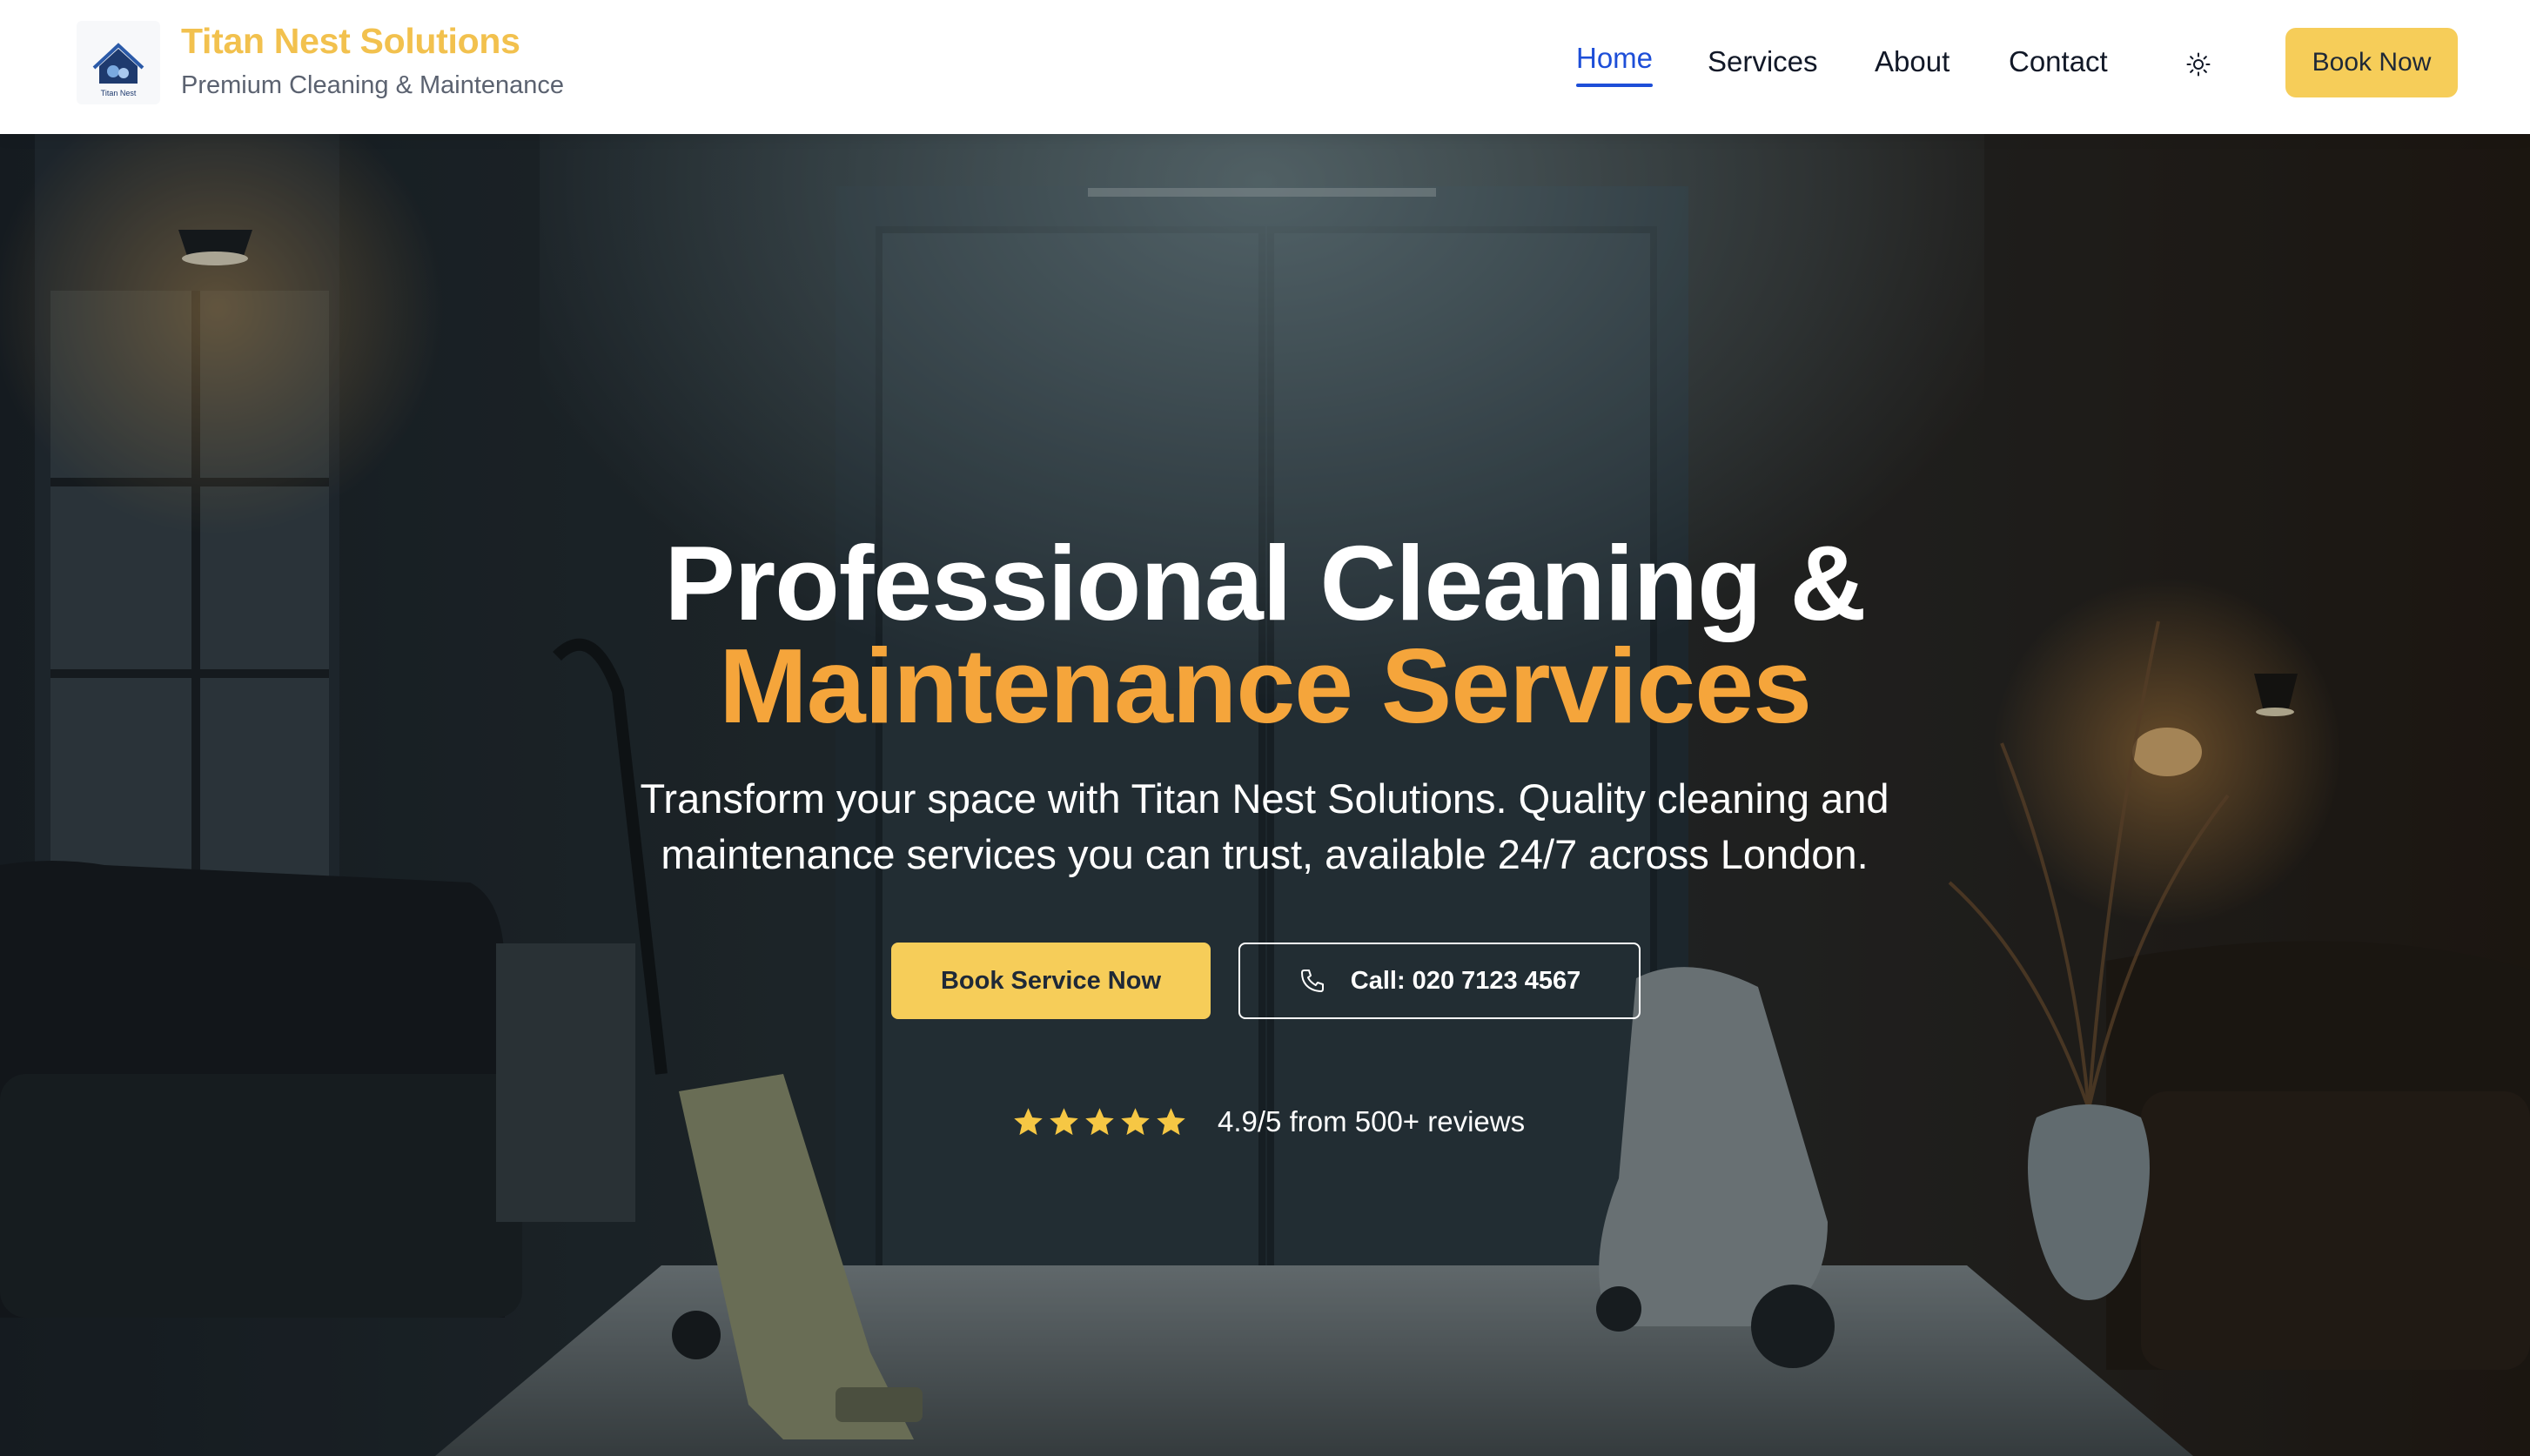 This screenshot has width=2530, height=1456. What do you see at coordinates (1465, 980) in the screenshot?
I see `call-button-label: Call: 020 7123 4567` at bounding box center [1465, 980].